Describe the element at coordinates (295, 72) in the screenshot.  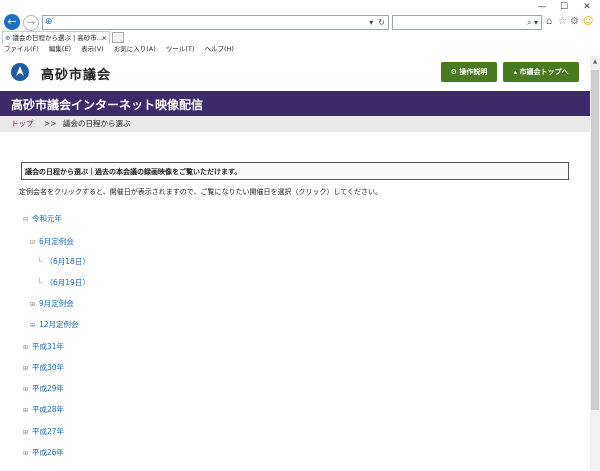
I see `site-header: 高砂市議会 ⚙ 操作説明 ▴ 市議会トップへ` at that location.